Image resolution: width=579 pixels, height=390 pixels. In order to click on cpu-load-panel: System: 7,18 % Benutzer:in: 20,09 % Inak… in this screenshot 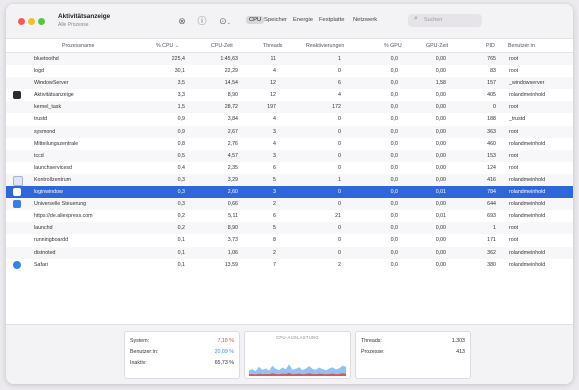, I will do `click(182, 355)`.